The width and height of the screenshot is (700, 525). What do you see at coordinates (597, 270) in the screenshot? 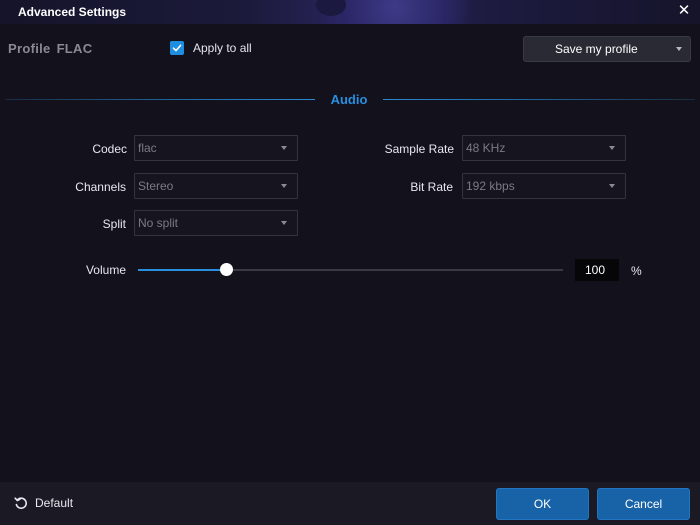
I see `volume-input: 100` at bounding box center [597, 270].